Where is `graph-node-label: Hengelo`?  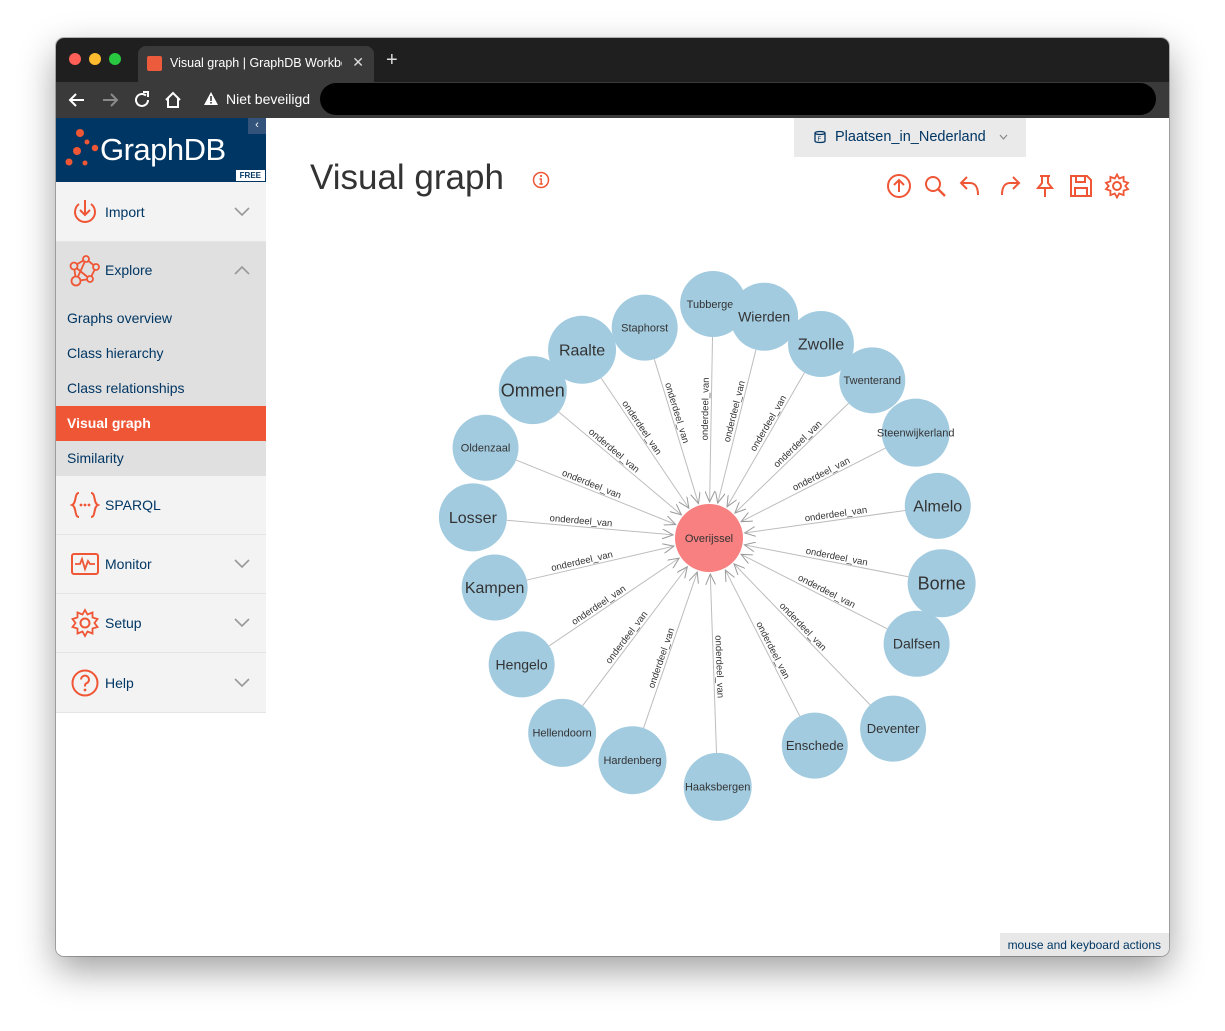
graph-node-label: Hengelo is located at coordinates (522, 664).